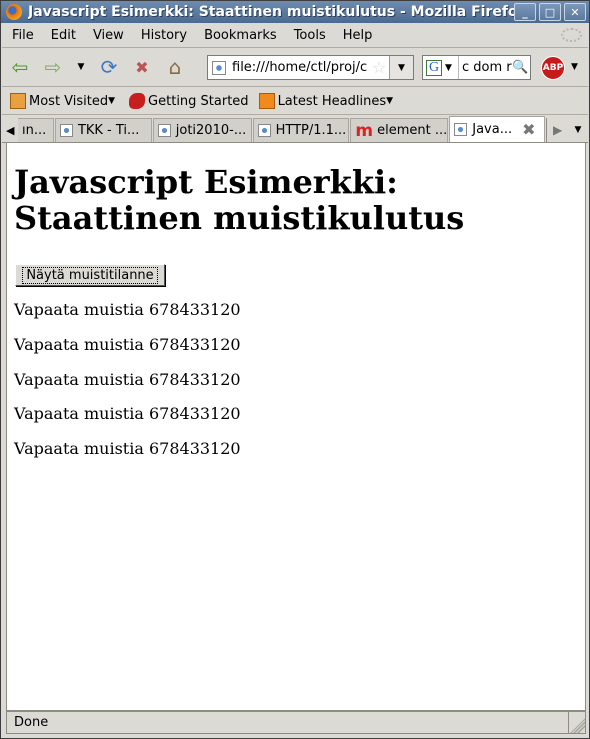 This screenshot has height=739, width=590. Describe the element at coordinates (175, 67) in the screenshot. I see `home-button: ⌂` at that location.